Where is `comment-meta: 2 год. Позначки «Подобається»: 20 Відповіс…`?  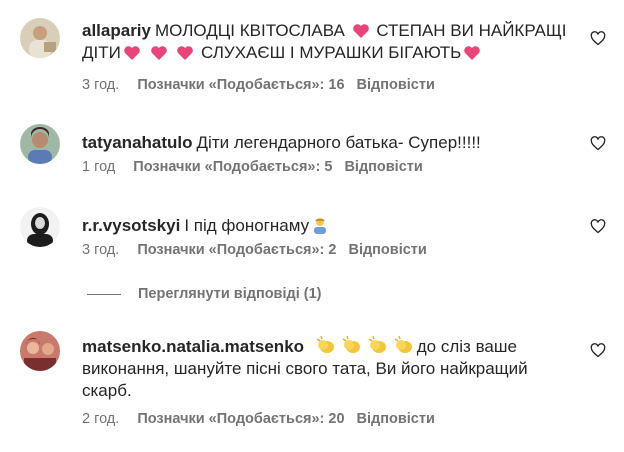 comment-meta: 2 год. Позначки «Подобається»: 20 Відповіс… is located at coordinates (264, 419).